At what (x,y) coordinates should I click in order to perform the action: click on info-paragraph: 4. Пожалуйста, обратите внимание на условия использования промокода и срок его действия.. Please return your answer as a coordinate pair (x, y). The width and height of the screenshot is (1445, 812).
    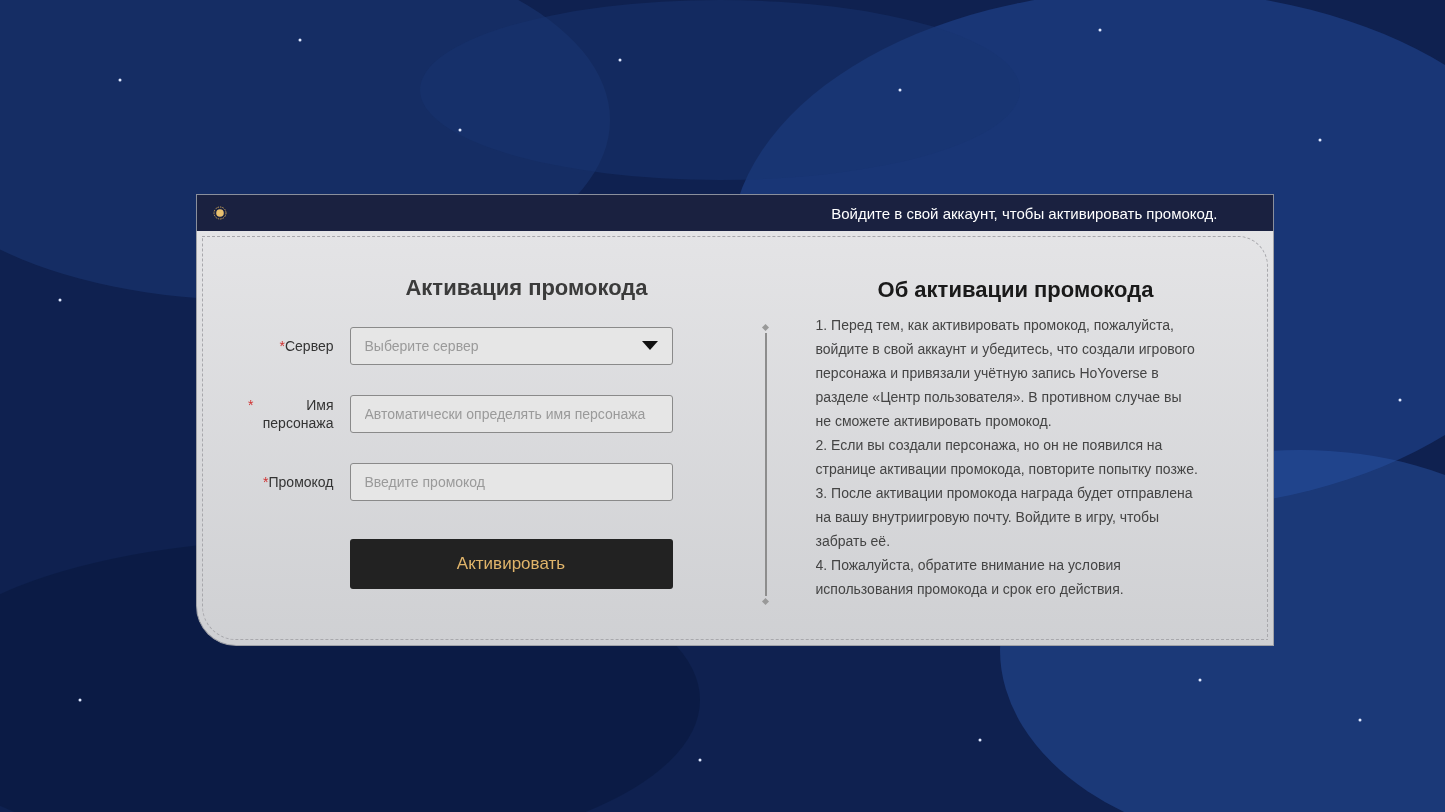
    Looking at the image, I should click on (970, 577).